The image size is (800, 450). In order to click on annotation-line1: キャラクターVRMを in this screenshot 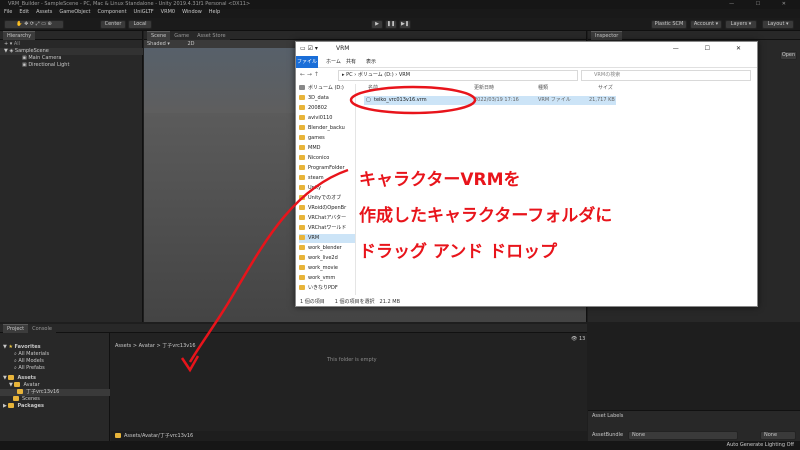, I will do `click(440, 180)`.